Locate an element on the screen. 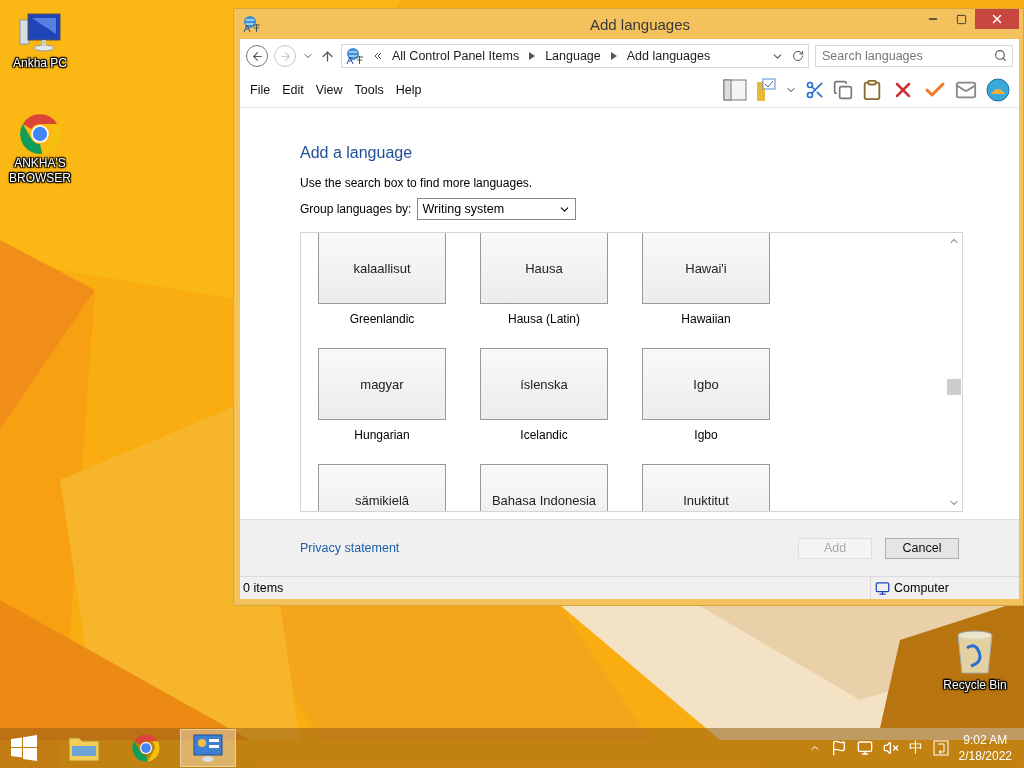  instruction-text: Use the search box to find more languages. is located at coordinates (417, 183).